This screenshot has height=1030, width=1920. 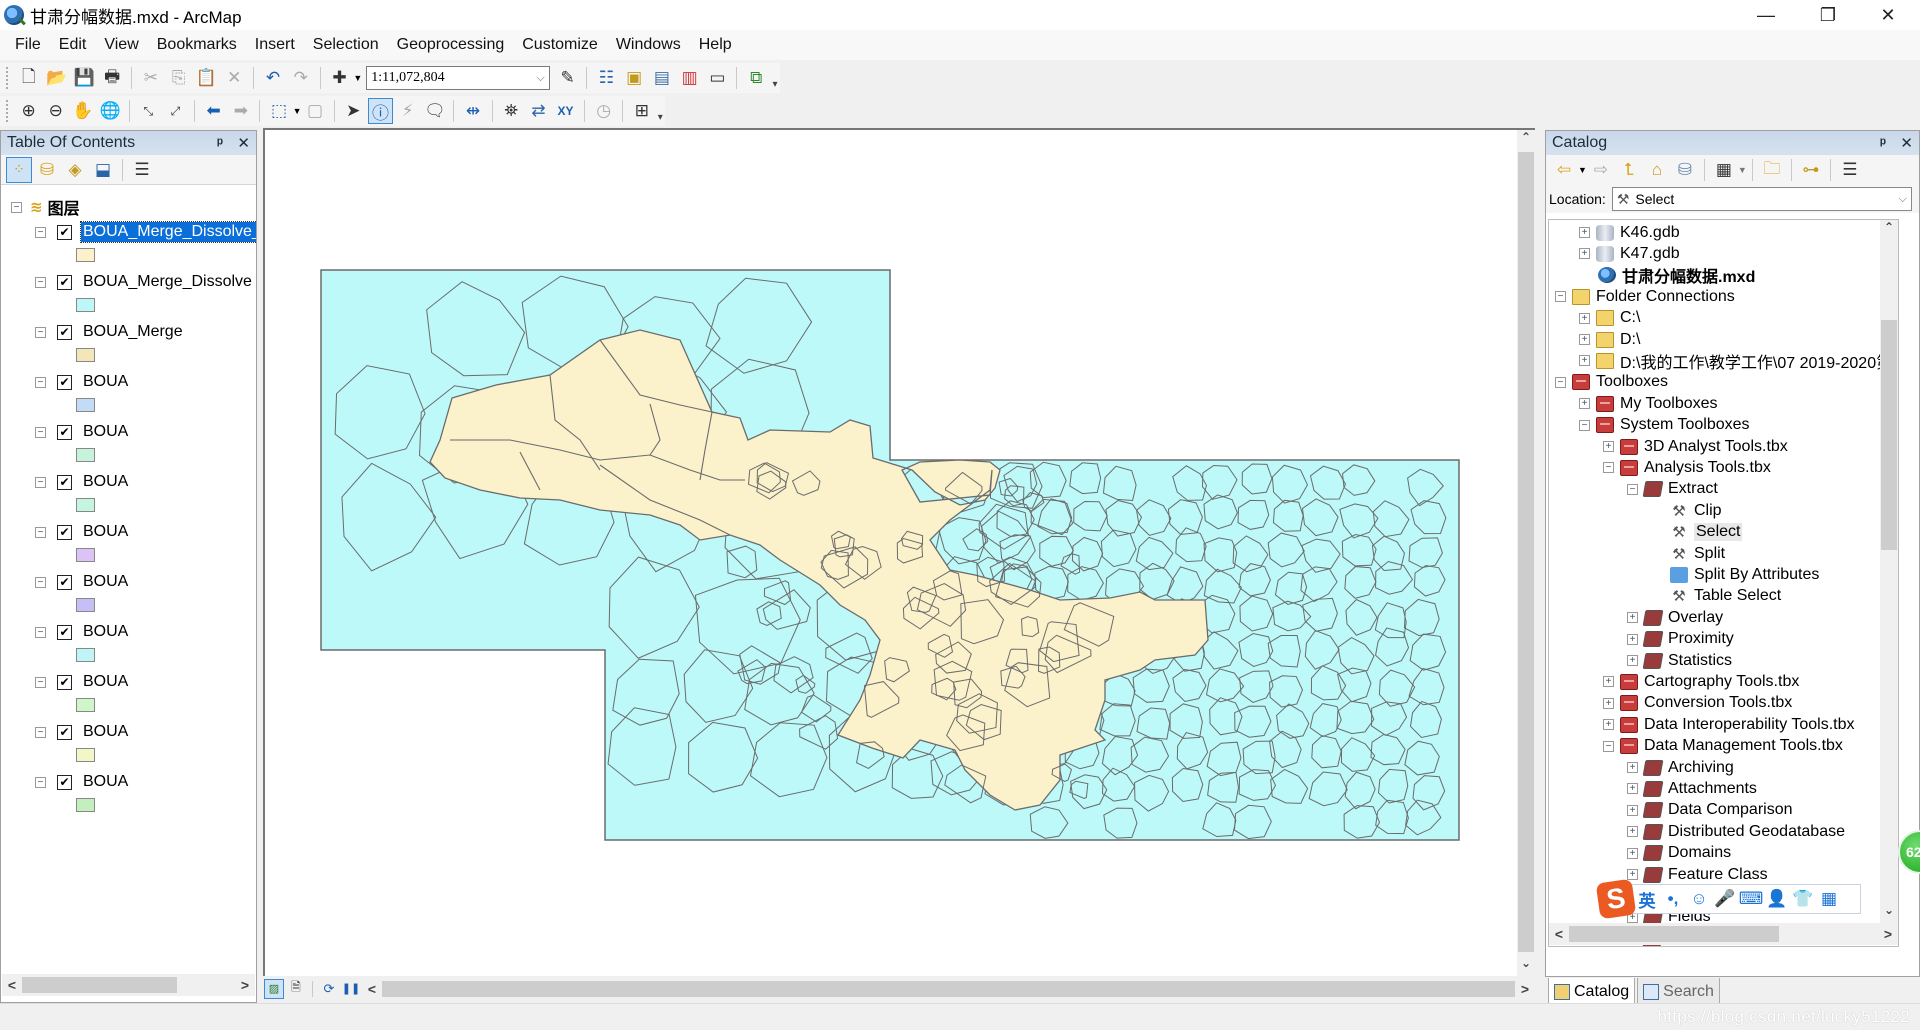 I want to click on forward-arrow-icon: ⇨, so click(x=1601, y=170).